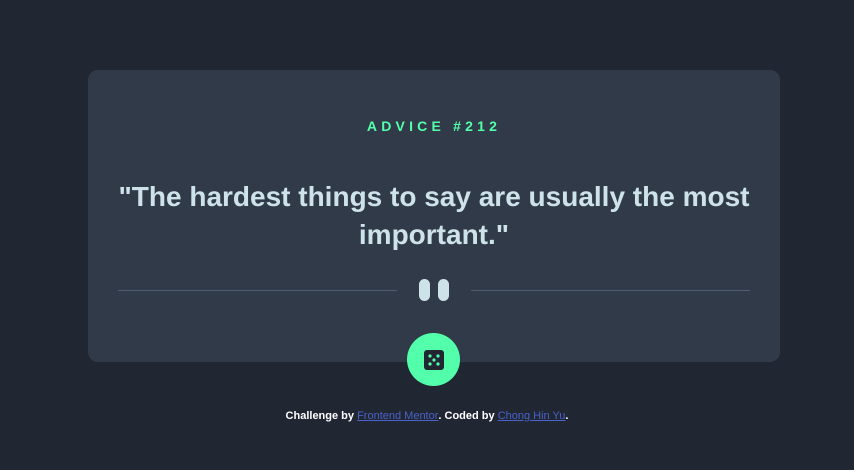 The width and height of the screenshot is (854, 470). Describe the element at coordinates (321, 416) in the screenshot. I see `challenge-prefix: Challenge by` at that location.